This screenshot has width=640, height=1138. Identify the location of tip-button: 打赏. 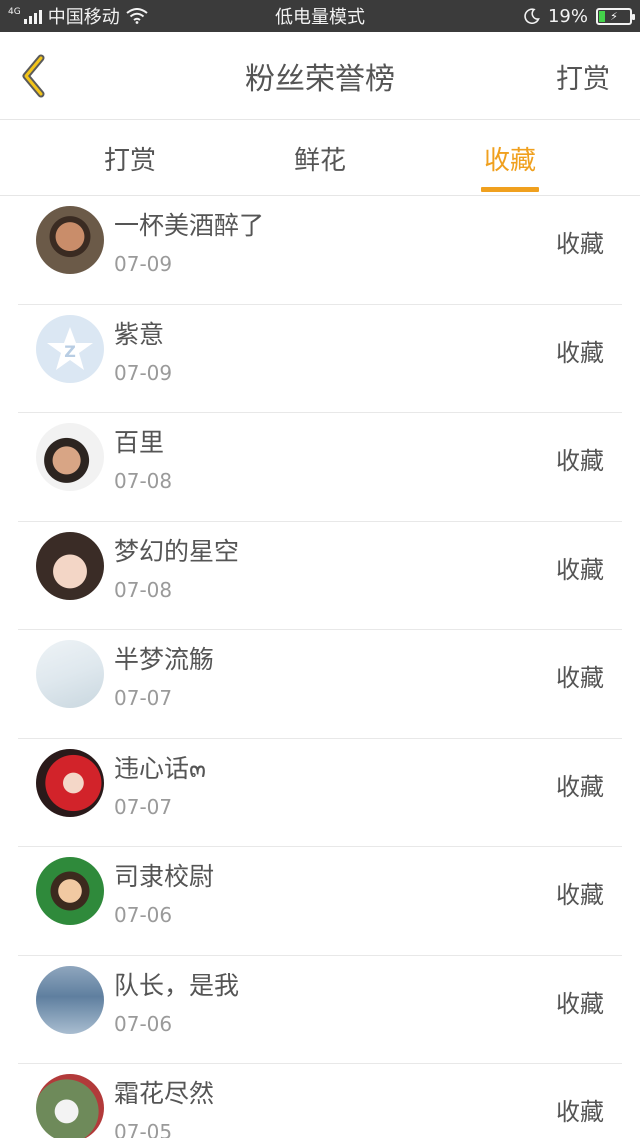
(583, 76).